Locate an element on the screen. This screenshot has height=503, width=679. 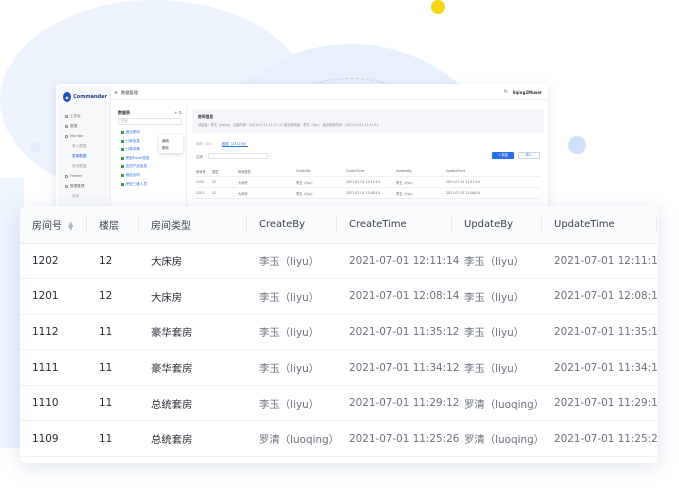
mini-cell: UpdateTime is located at coordinates (456, 171).